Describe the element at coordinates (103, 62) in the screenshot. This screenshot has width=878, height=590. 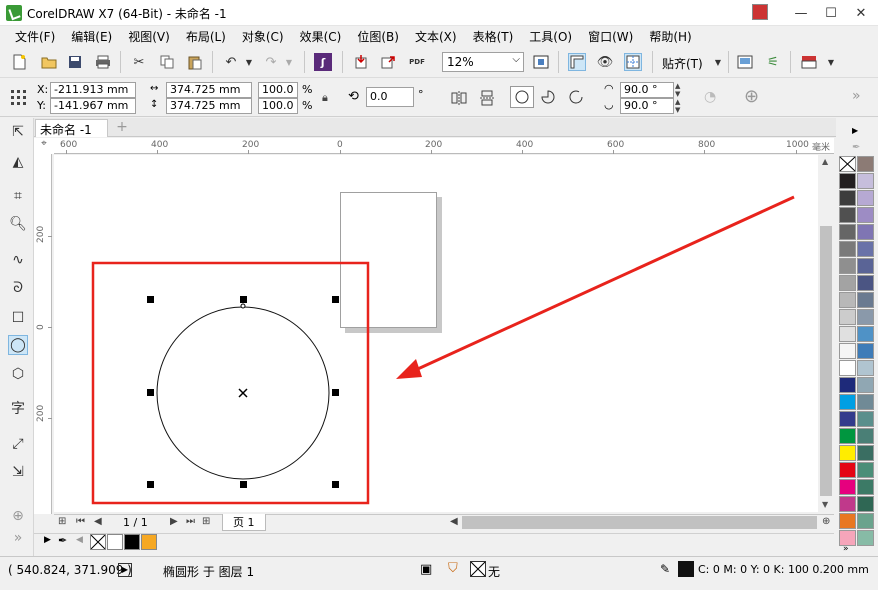
I see `print-icon` at that location.